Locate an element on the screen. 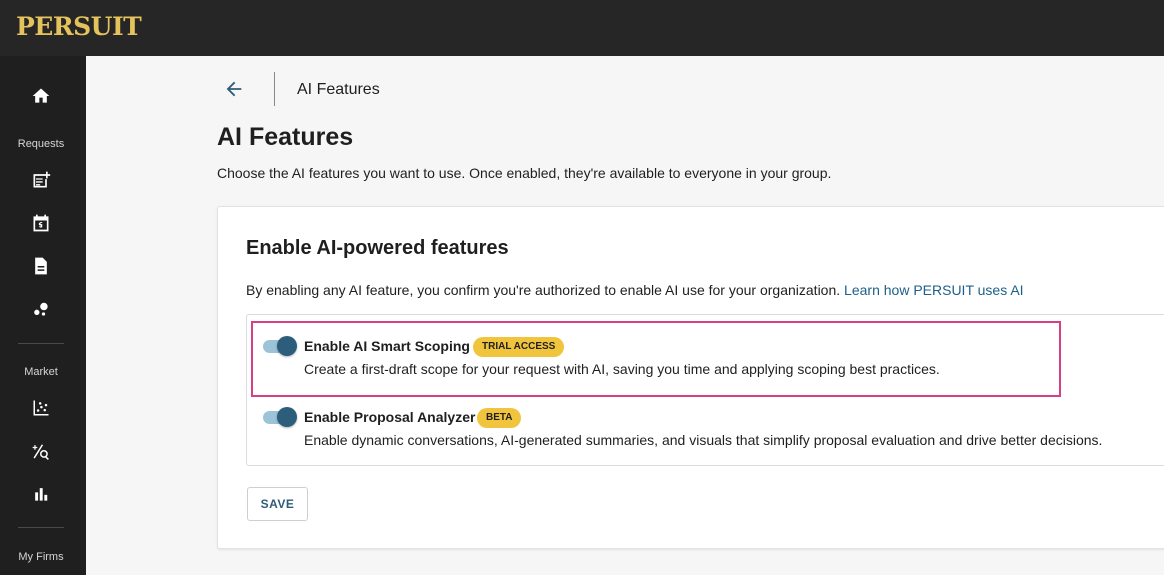  calendar-dollar-icon is located at coordinates (41, 223).